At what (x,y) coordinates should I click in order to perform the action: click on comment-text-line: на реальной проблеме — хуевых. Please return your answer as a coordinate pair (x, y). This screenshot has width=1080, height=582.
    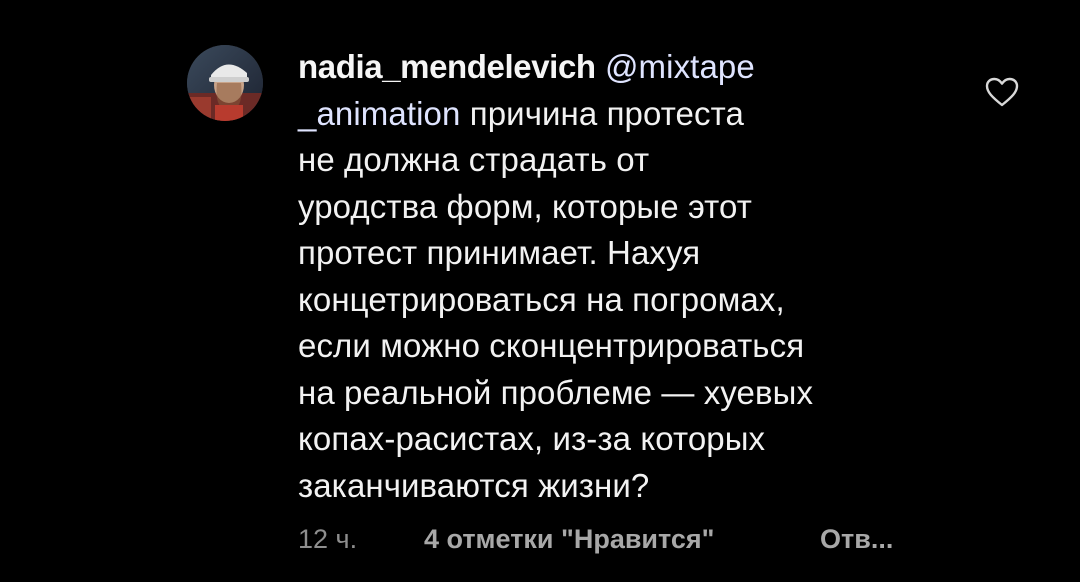
    Looking at the image, I should click on (556, 392).